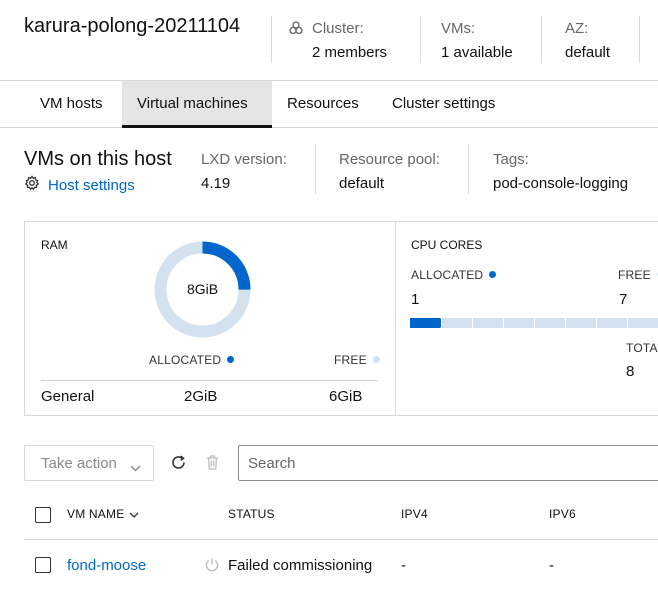  What do you see at coordinates (201, 396) in the screenshot?
I see `ram-row-allocated: 2GiB` at bounding box center [201, 396].